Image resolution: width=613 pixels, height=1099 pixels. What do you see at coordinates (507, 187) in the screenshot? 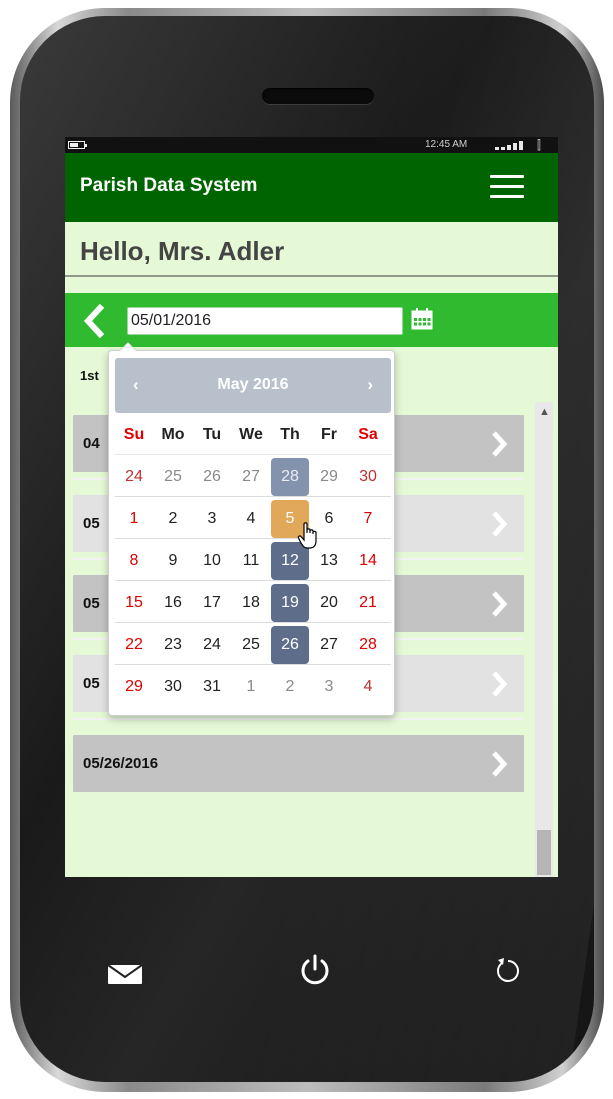
I see `hamburger-icon` at bounding box center [507, 187].